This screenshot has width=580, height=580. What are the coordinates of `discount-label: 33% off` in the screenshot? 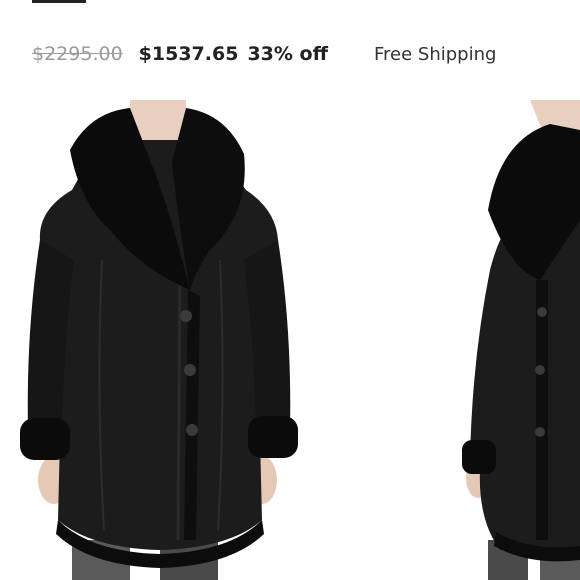 It's located at (287, 54).